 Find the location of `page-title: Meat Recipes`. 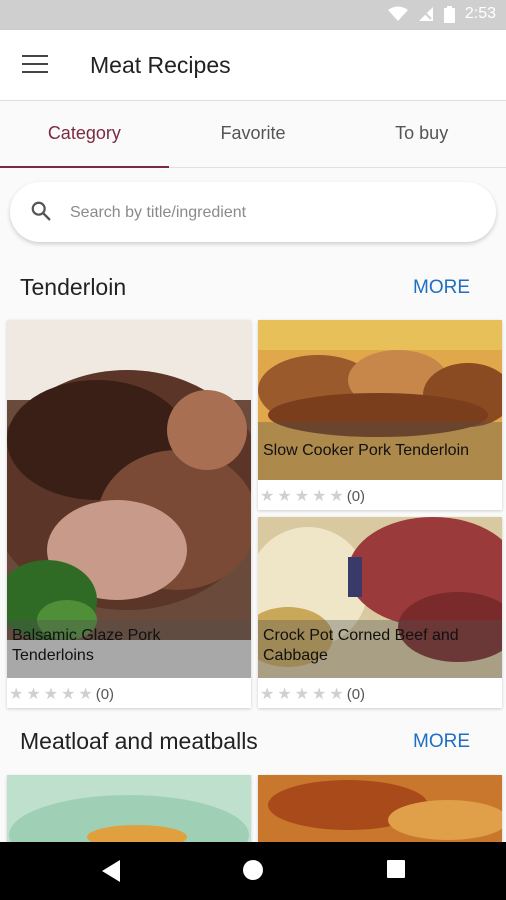

page-title: Meat Recipes is located at coordinates (160, 65).